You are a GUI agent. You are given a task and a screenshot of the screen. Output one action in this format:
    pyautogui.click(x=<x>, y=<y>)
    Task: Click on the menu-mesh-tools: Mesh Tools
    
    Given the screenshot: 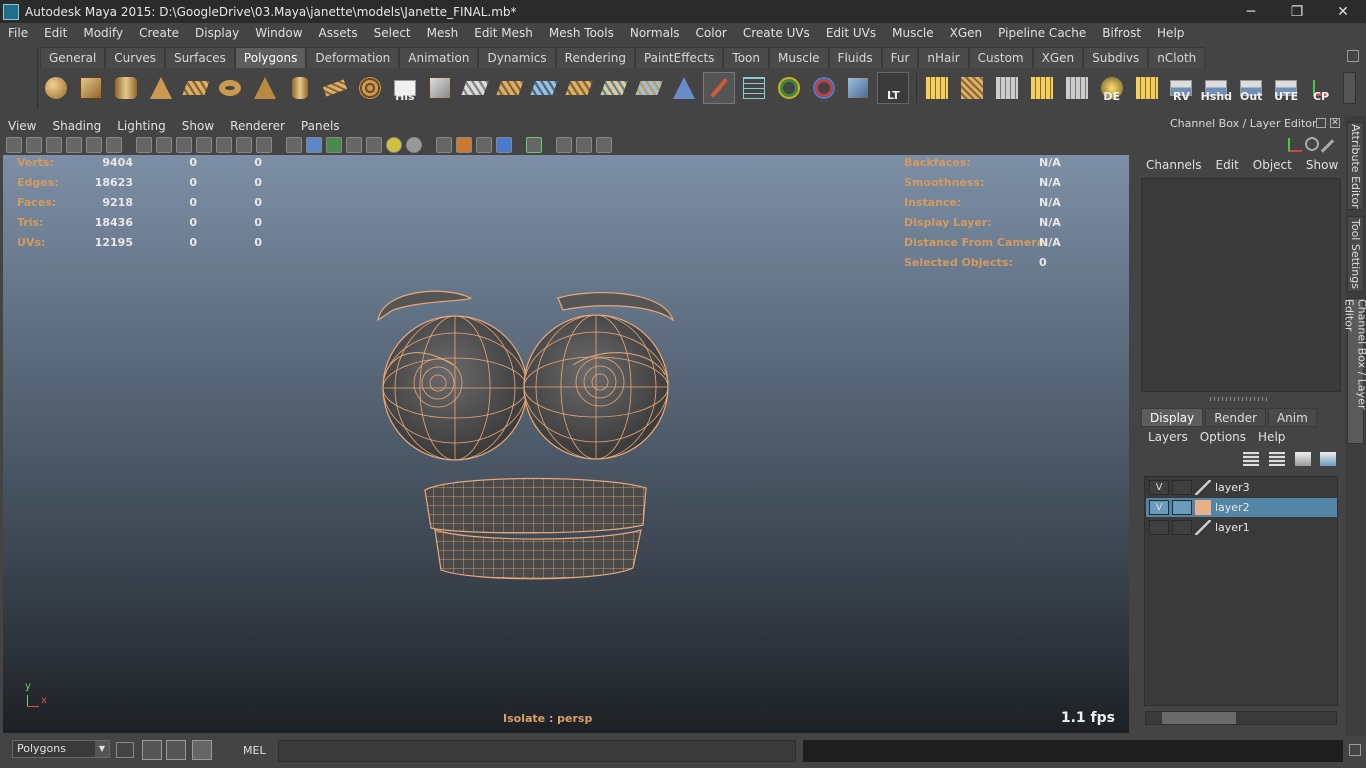 What is the action you would take?
    pyautogui.click(x=581, y=33)
    